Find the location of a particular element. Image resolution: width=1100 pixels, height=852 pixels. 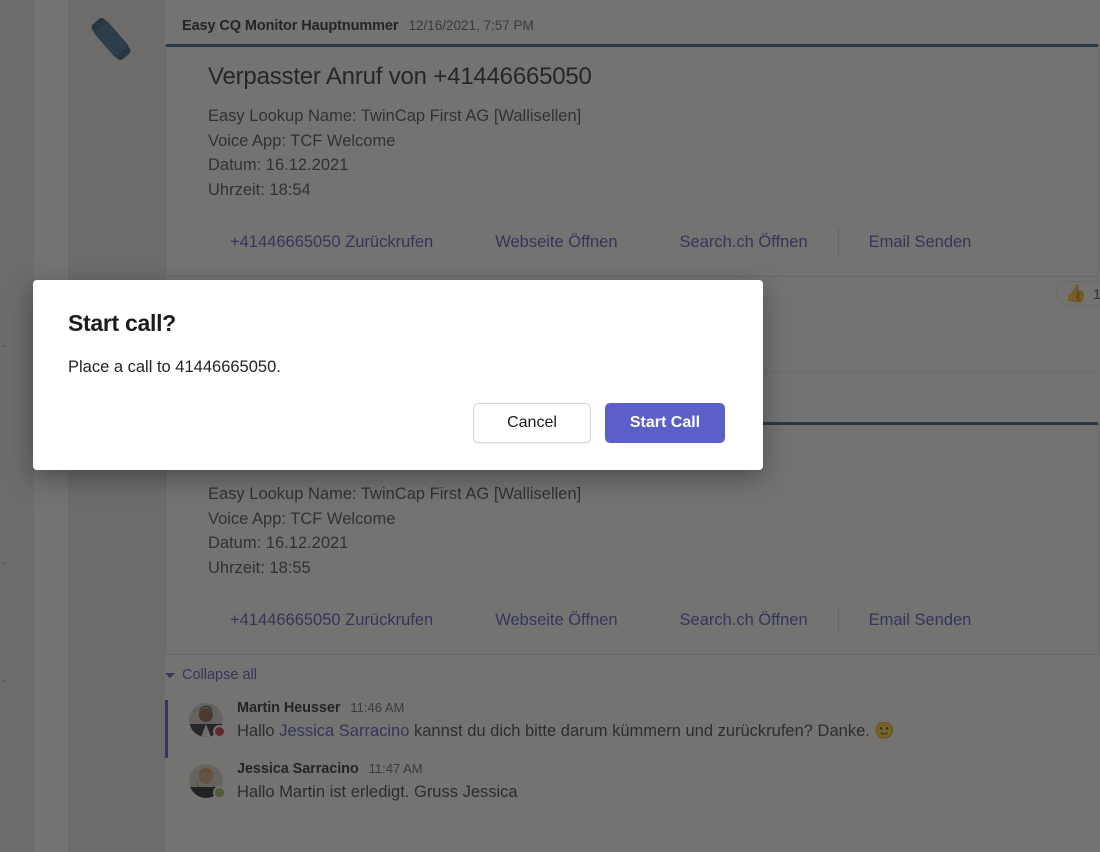

start-call-button: Start Call is located at coordinates (665, 423).